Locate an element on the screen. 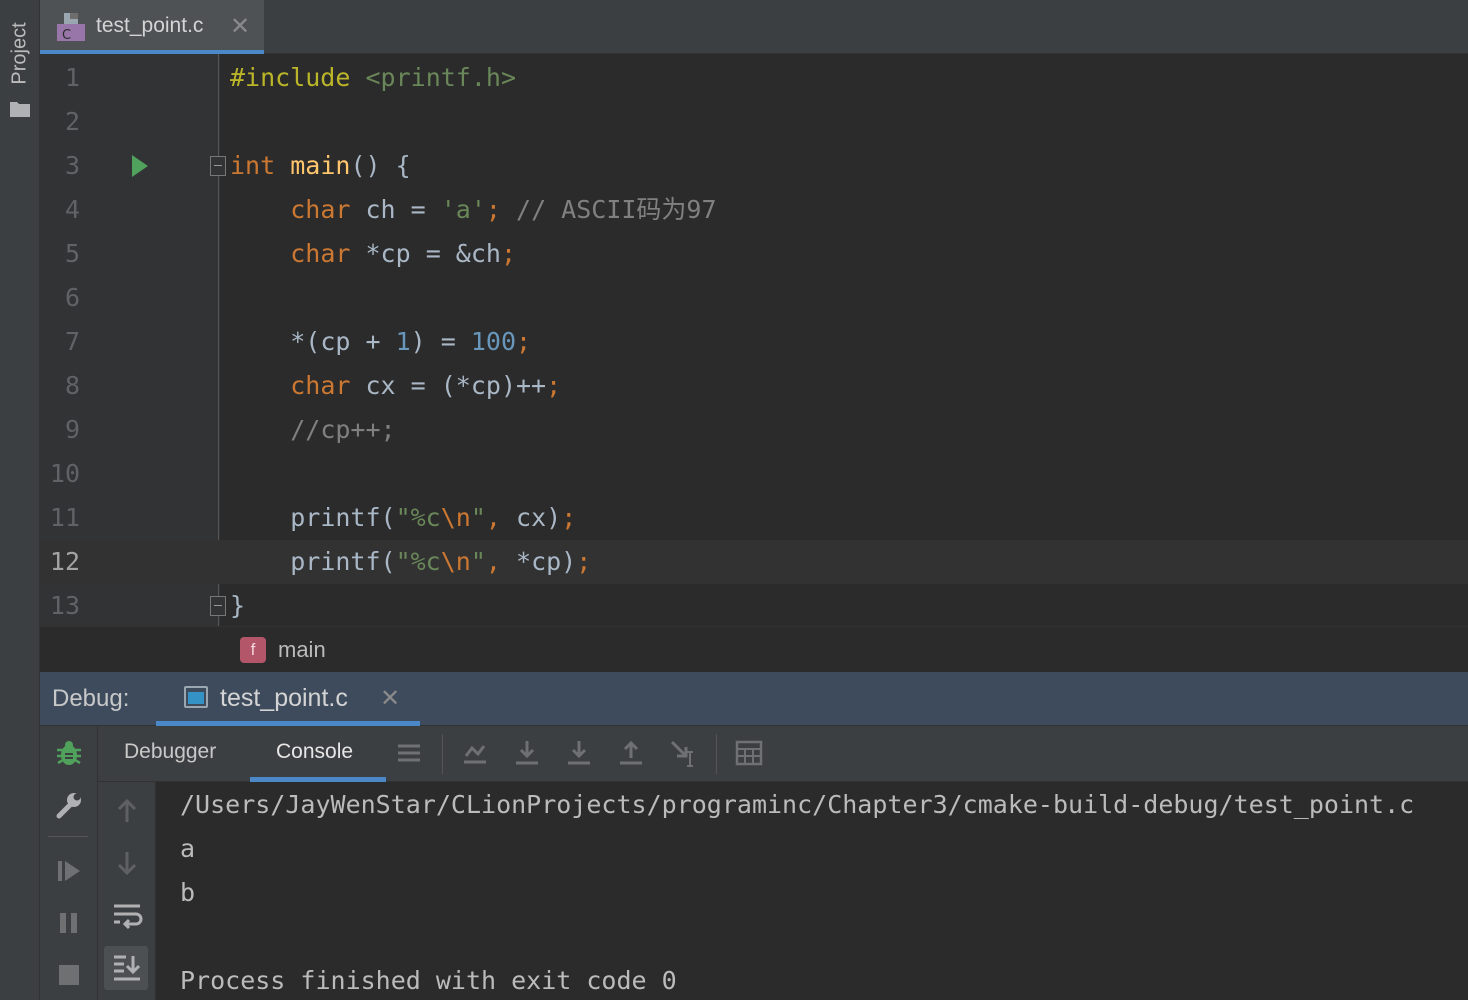 This screenshot has width=1468, height=1000. line-number: 6 is located at coordinates (72, 297).